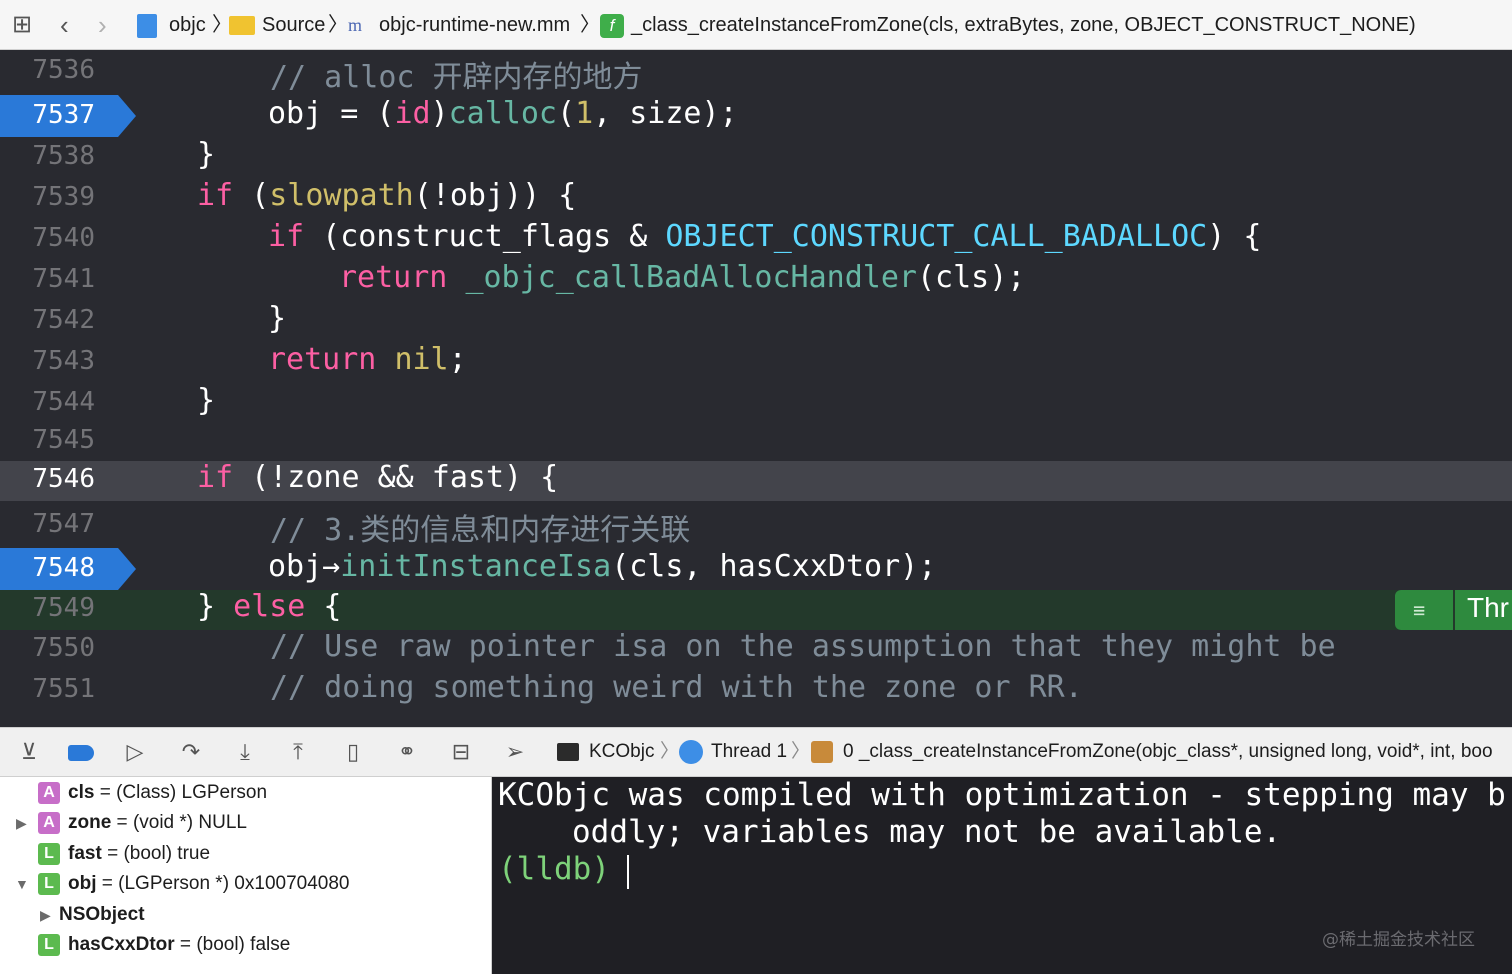  I want to click on variable-name: hasCxxDtor, so click(121, 944).